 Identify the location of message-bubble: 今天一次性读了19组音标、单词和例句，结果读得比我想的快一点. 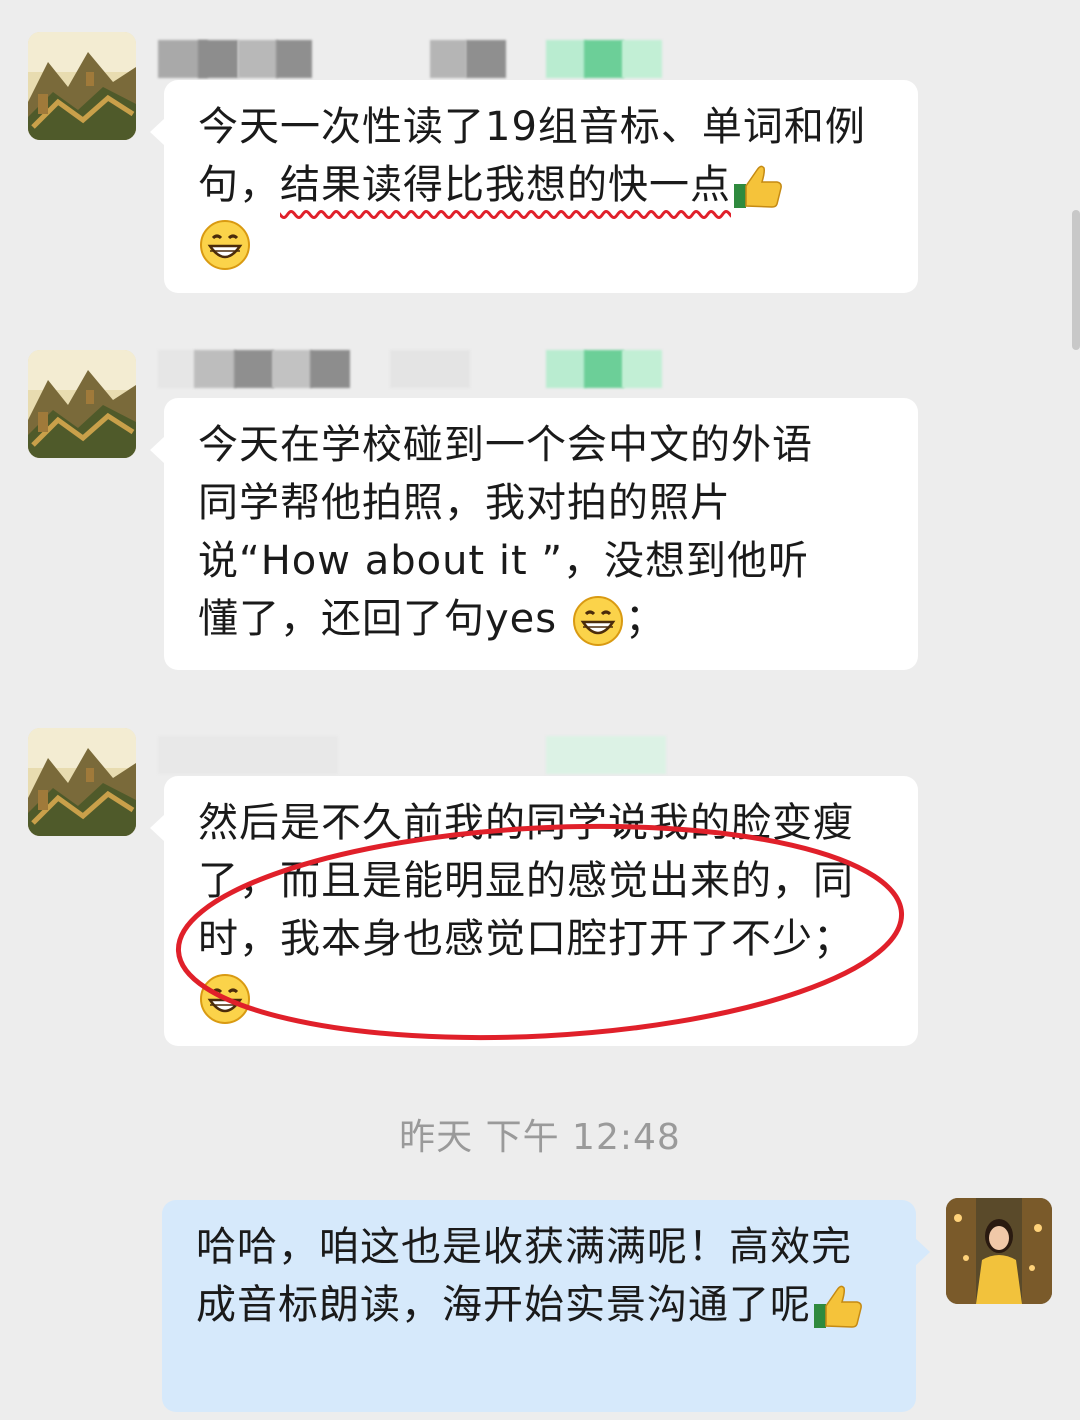
(534, 186).